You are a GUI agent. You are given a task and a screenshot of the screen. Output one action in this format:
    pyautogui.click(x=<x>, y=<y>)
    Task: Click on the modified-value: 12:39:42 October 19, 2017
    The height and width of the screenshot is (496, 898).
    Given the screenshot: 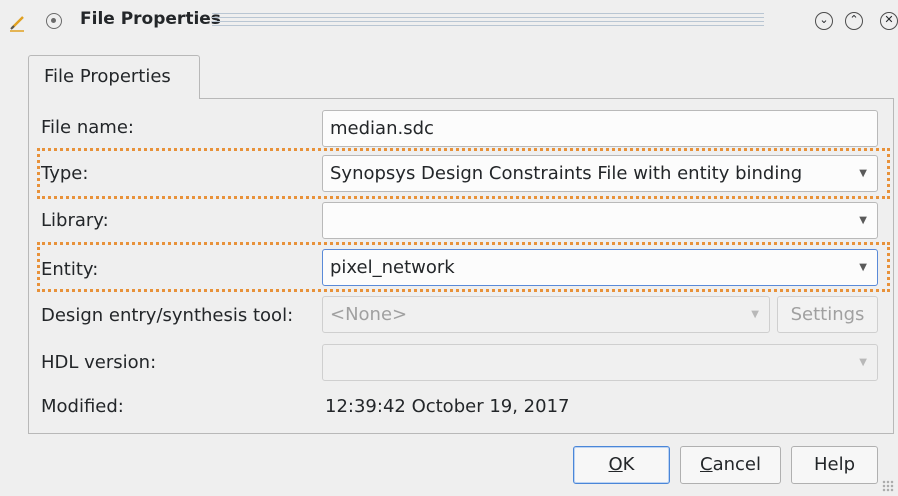 What is the action you would take?
    pyautogui.click(x=447, y=406)
    